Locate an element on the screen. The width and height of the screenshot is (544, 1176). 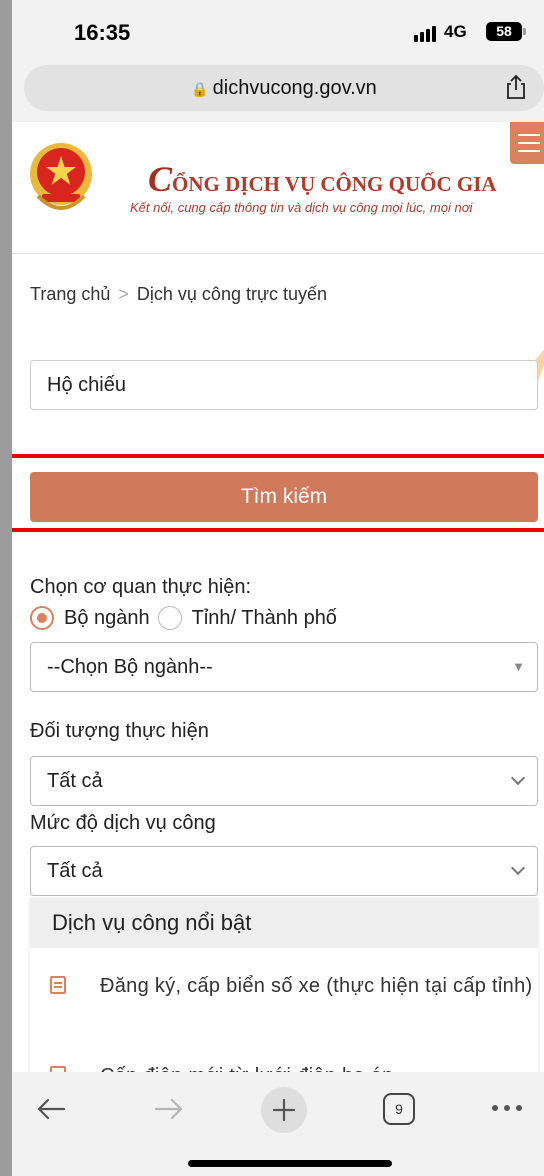
share-icon is located at coordinates (516, 87).